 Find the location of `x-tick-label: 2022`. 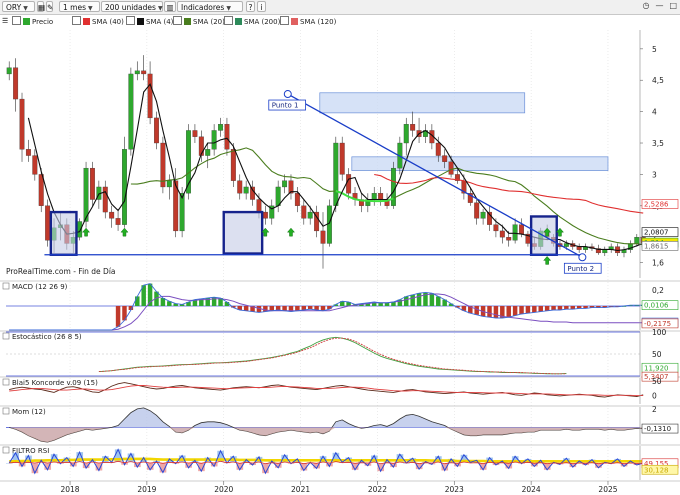

x-tick-label: 2022 is located at coordinates (377, 489).